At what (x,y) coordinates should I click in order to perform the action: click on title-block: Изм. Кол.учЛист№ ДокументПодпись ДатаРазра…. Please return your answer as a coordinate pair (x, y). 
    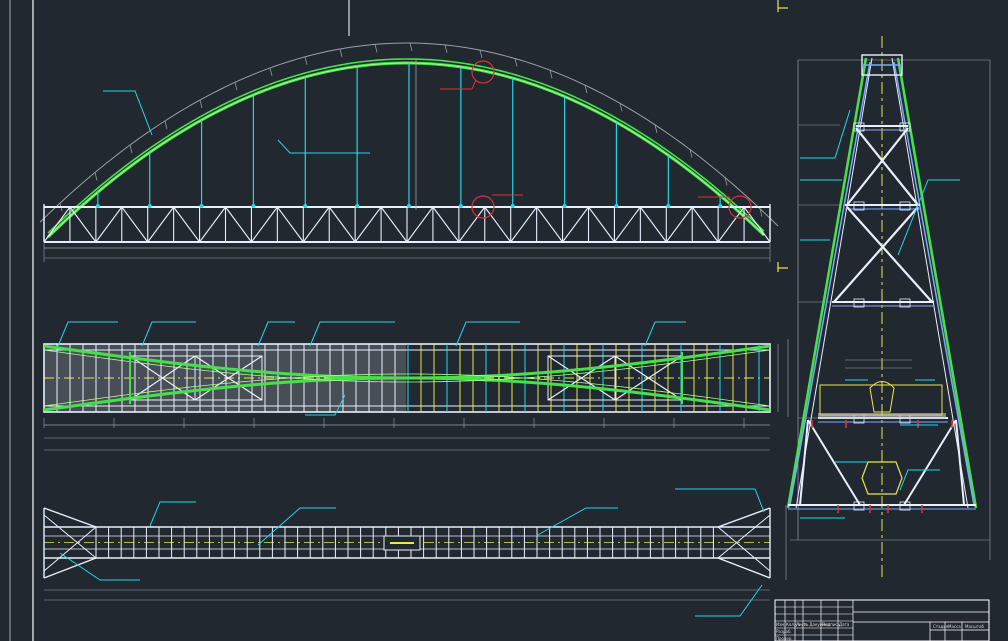
    Looking at the image, I should click on (882, 620).